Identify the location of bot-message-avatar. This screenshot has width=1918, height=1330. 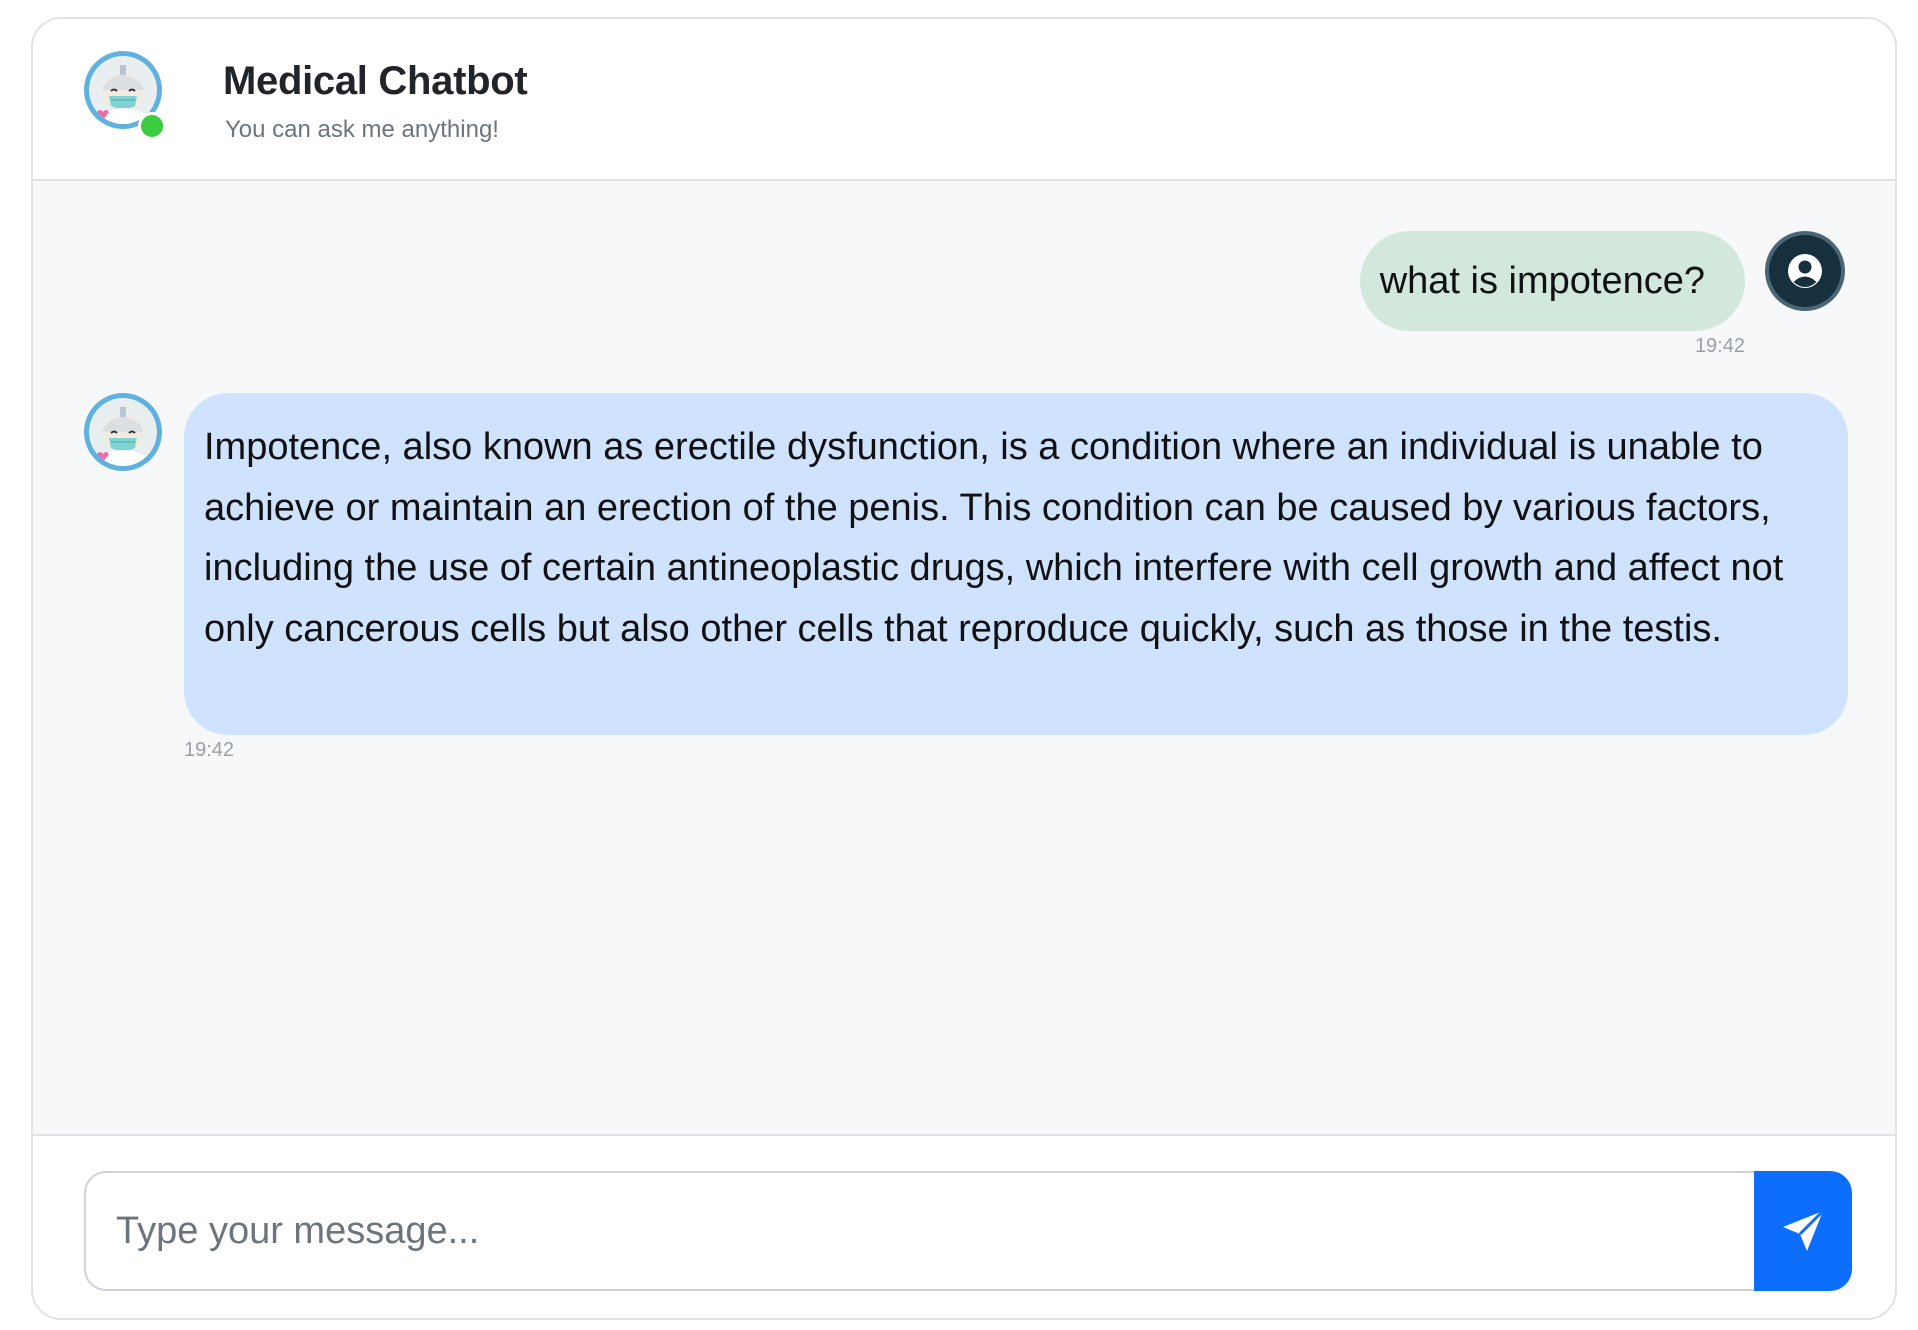
(123, 432).